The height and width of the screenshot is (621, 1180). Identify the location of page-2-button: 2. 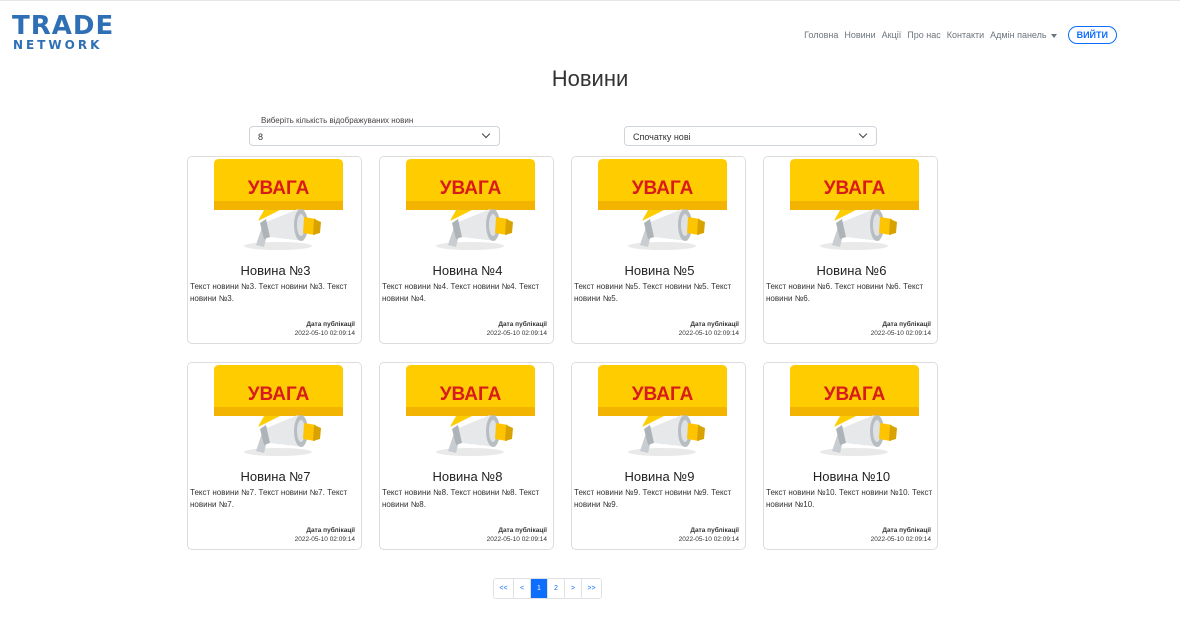
(556, 588).